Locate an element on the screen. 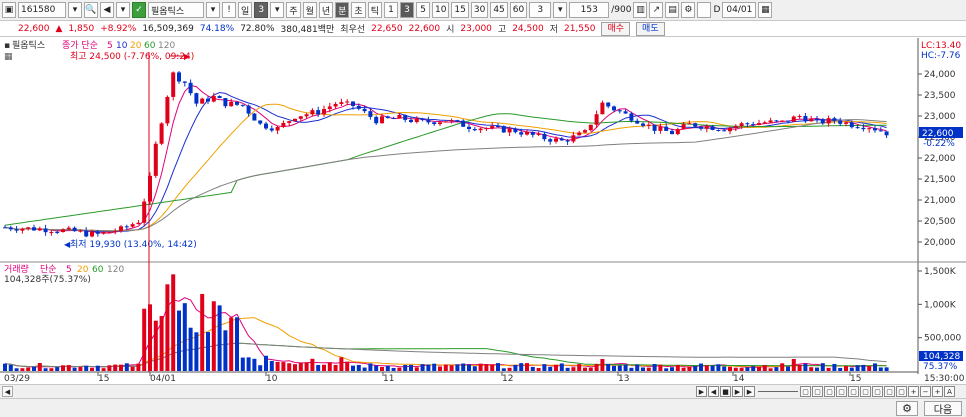 The height and width of the screenshot is (417, 966). speaker-icon: ◀ is located at coordinates (107, 10).